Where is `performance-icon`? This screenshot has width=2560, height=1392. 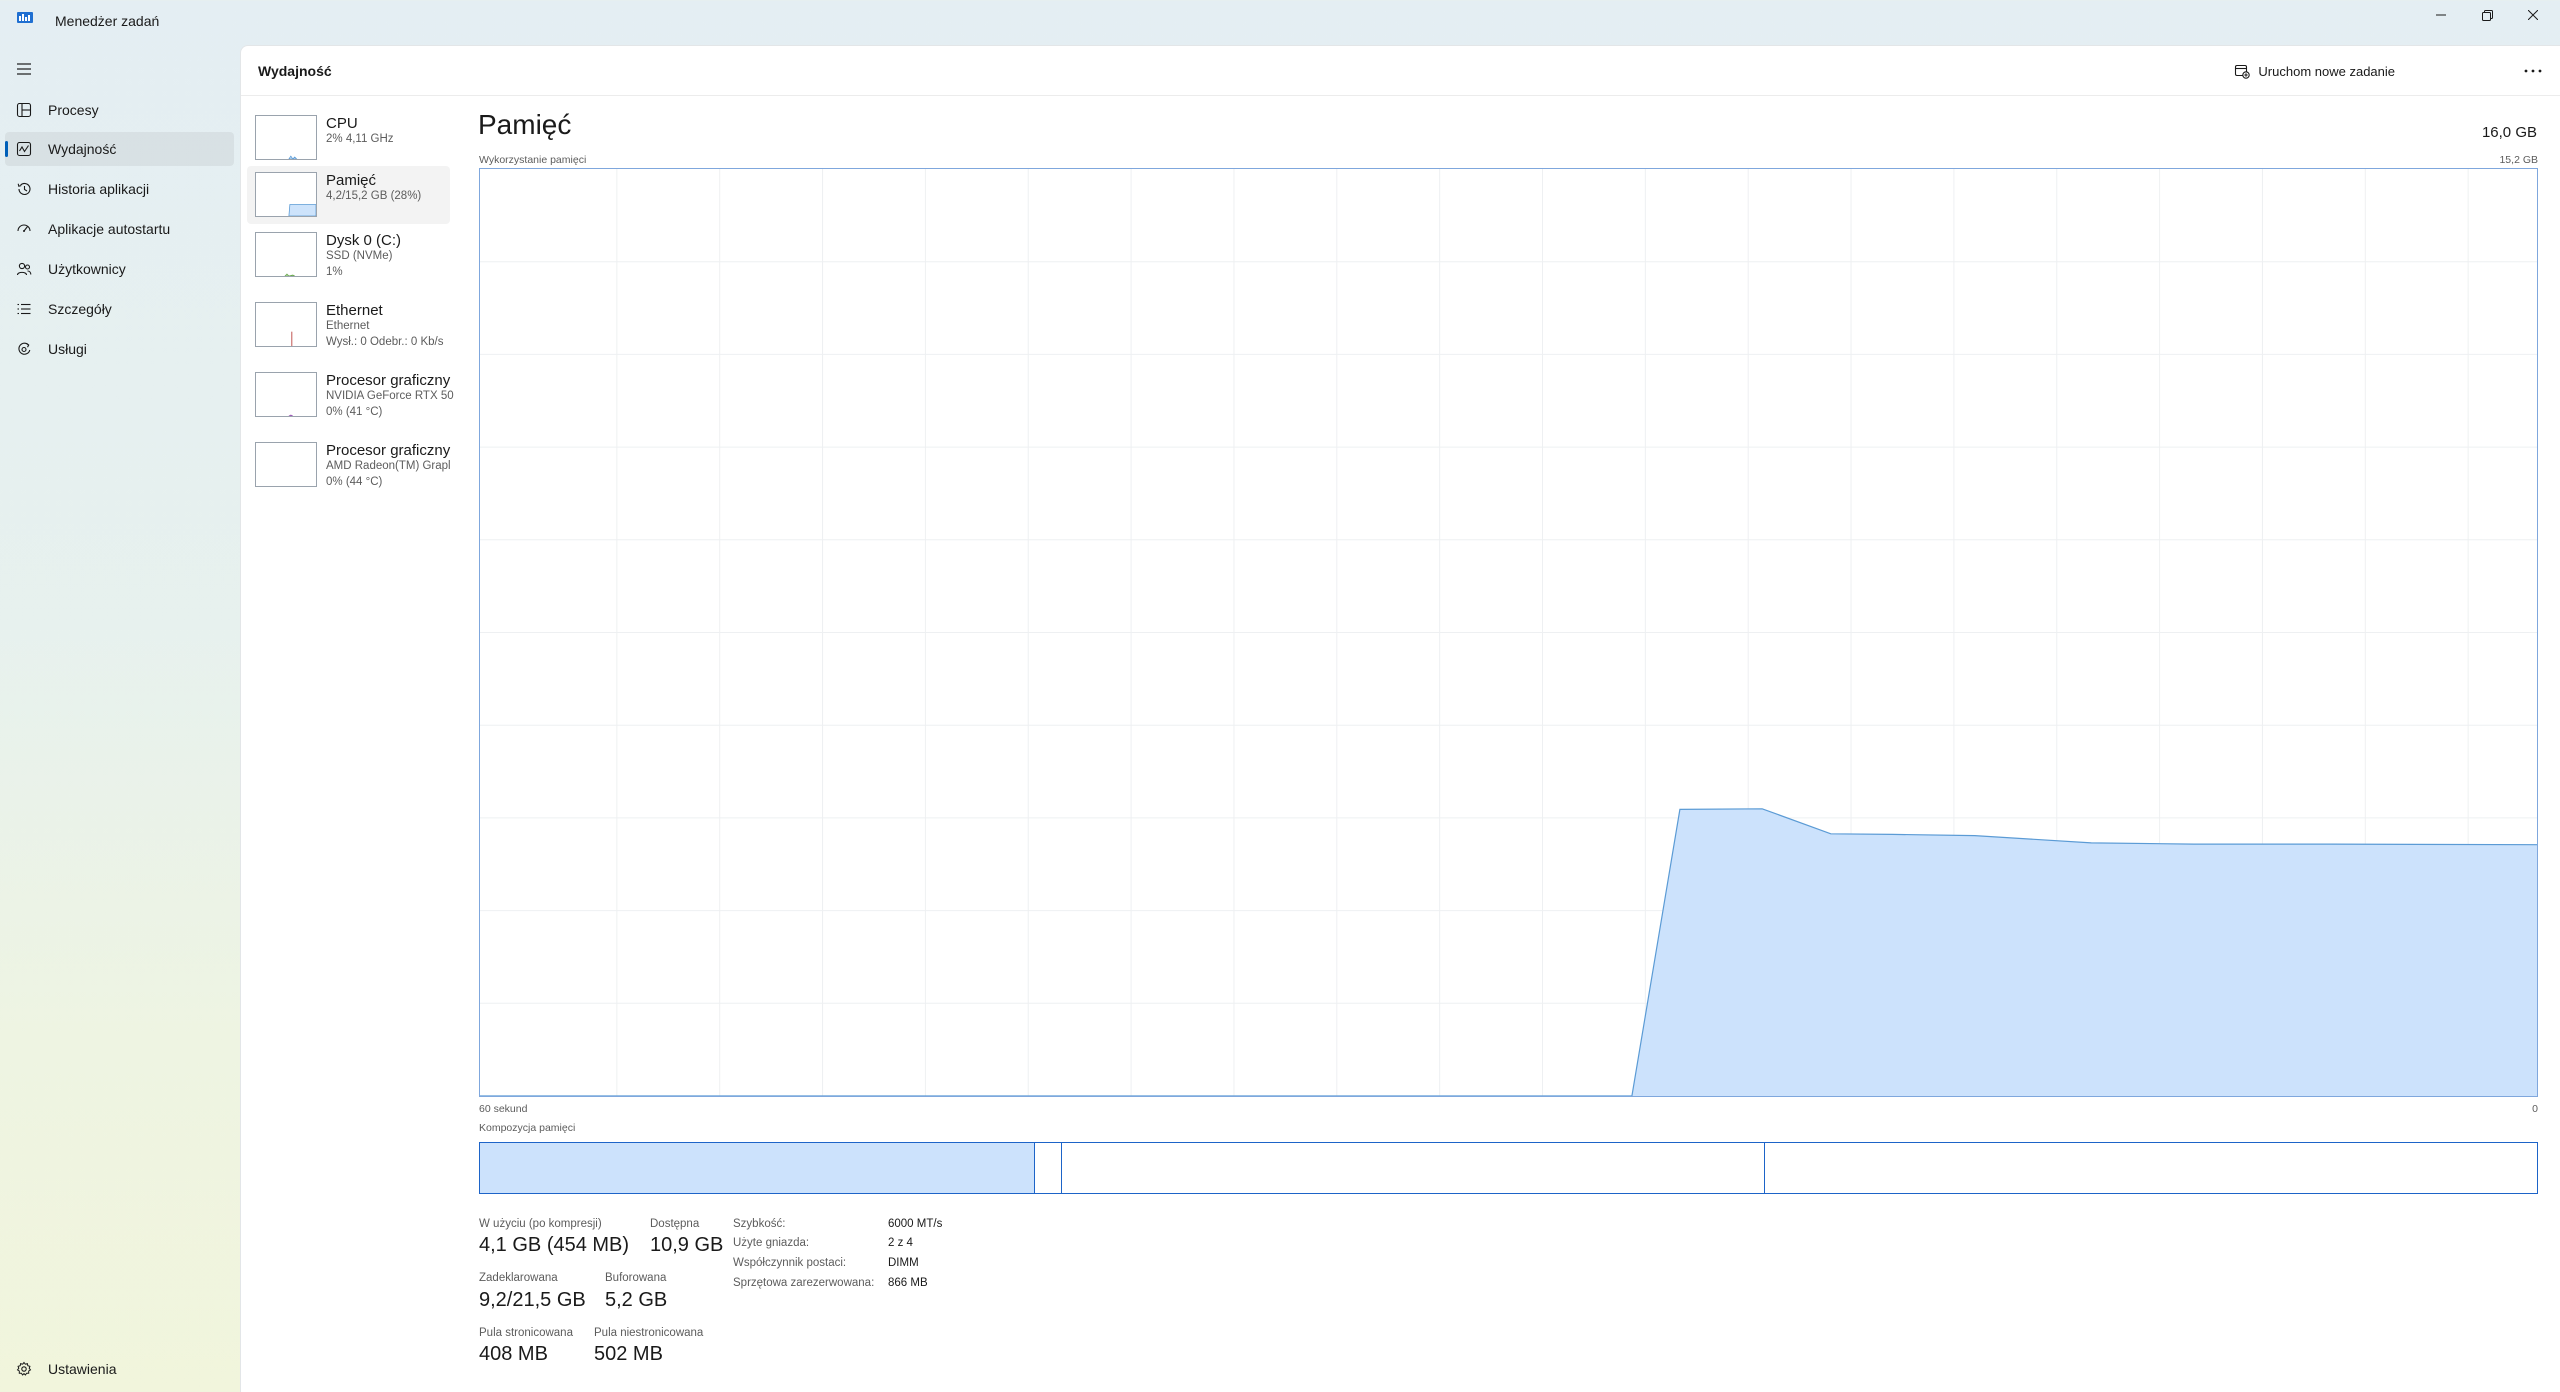
performance-icon is located at coordinates (24, 149).